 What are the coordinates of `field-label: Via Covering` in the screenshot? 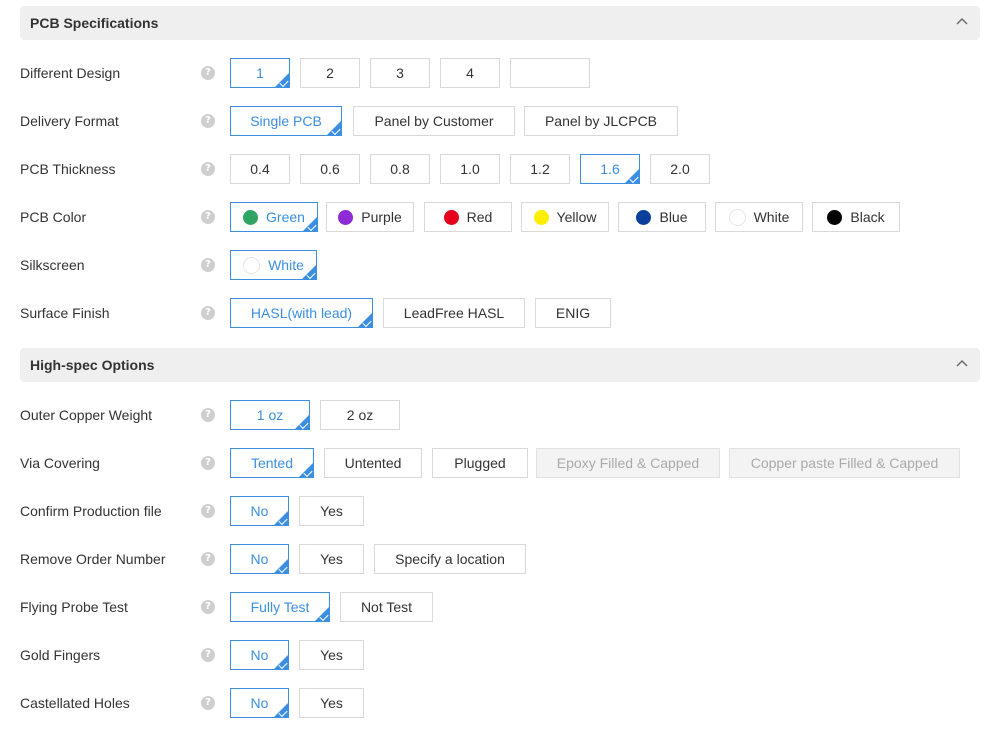 It's located at (60, 463).